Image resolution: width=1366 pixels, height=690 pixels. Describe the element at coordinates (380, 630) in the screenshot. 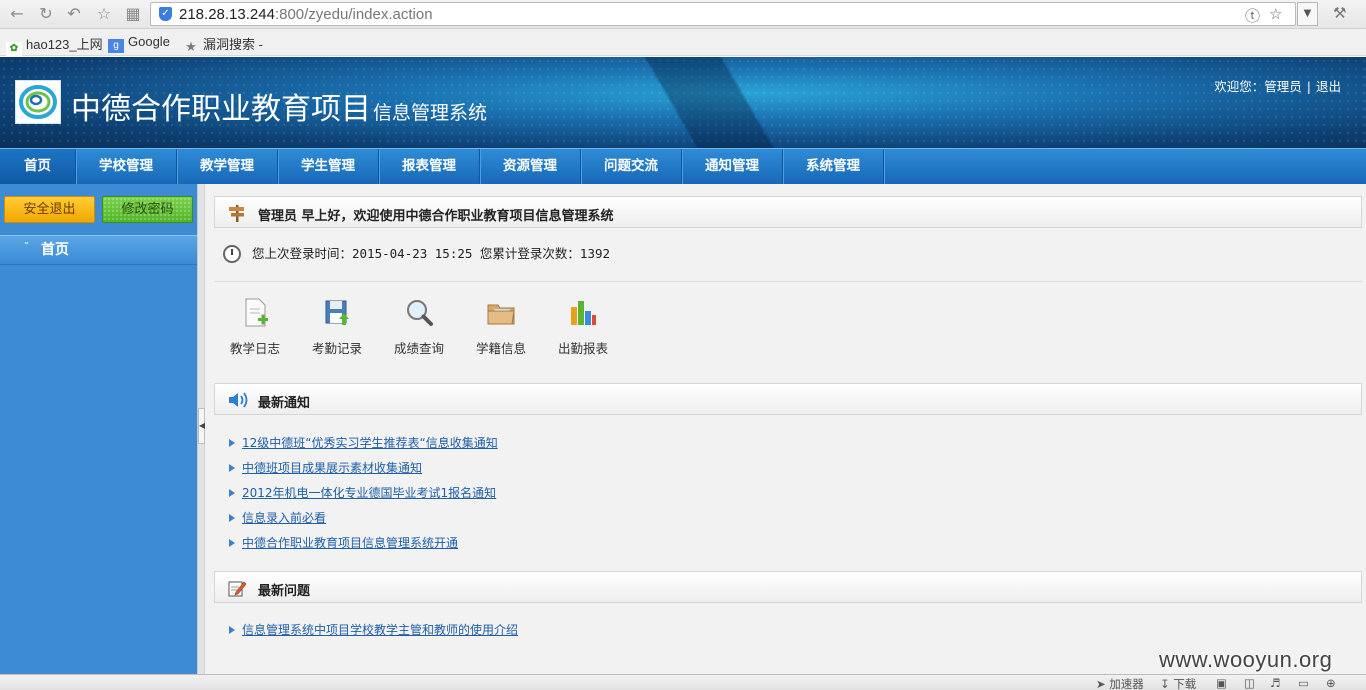

I see `question-link: 信息管理系统中项目学校教学主管和教师的使用介绍` at that location.